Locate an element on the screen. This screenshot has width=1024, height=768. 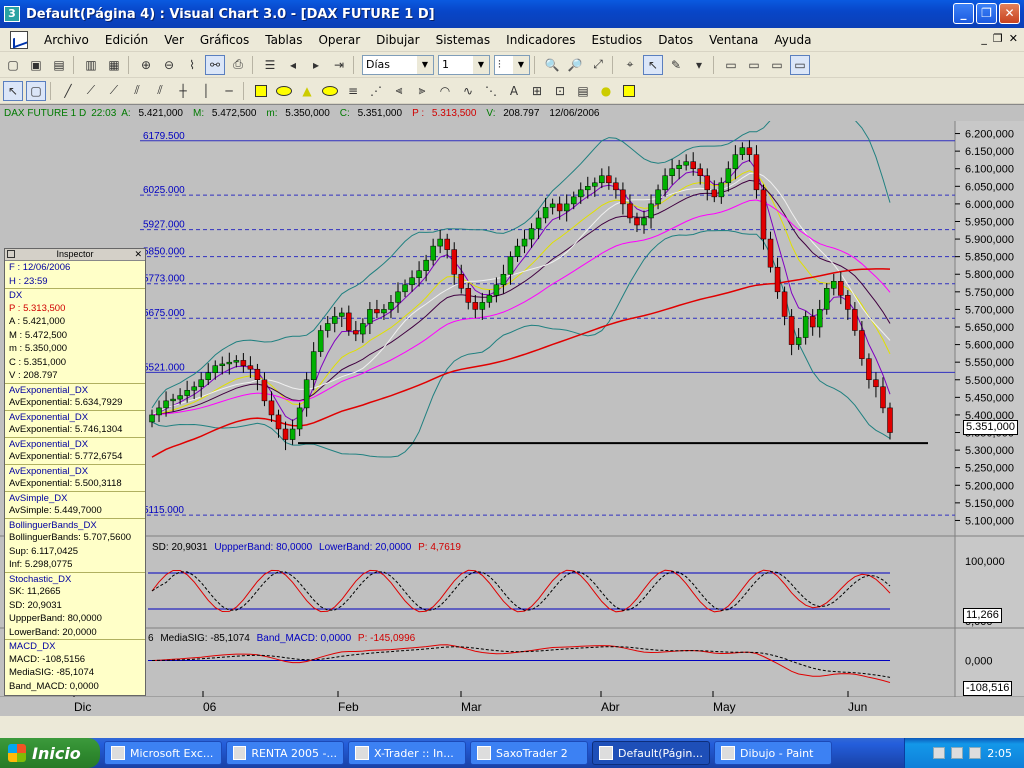
zoom-out-chart-icon: ⊖ is located at coordinates (169, 65).